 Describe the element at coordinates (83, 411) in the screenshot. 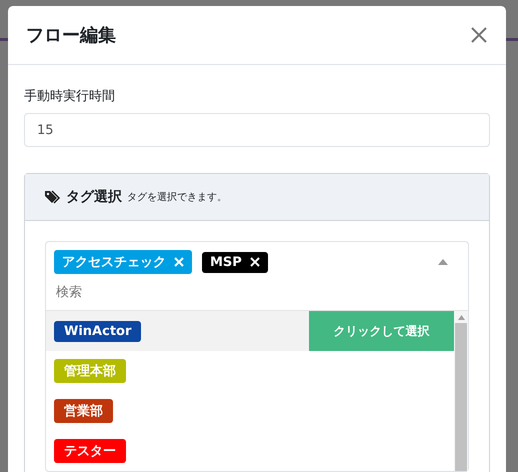

I see `tag-label: 営業部` at that location.